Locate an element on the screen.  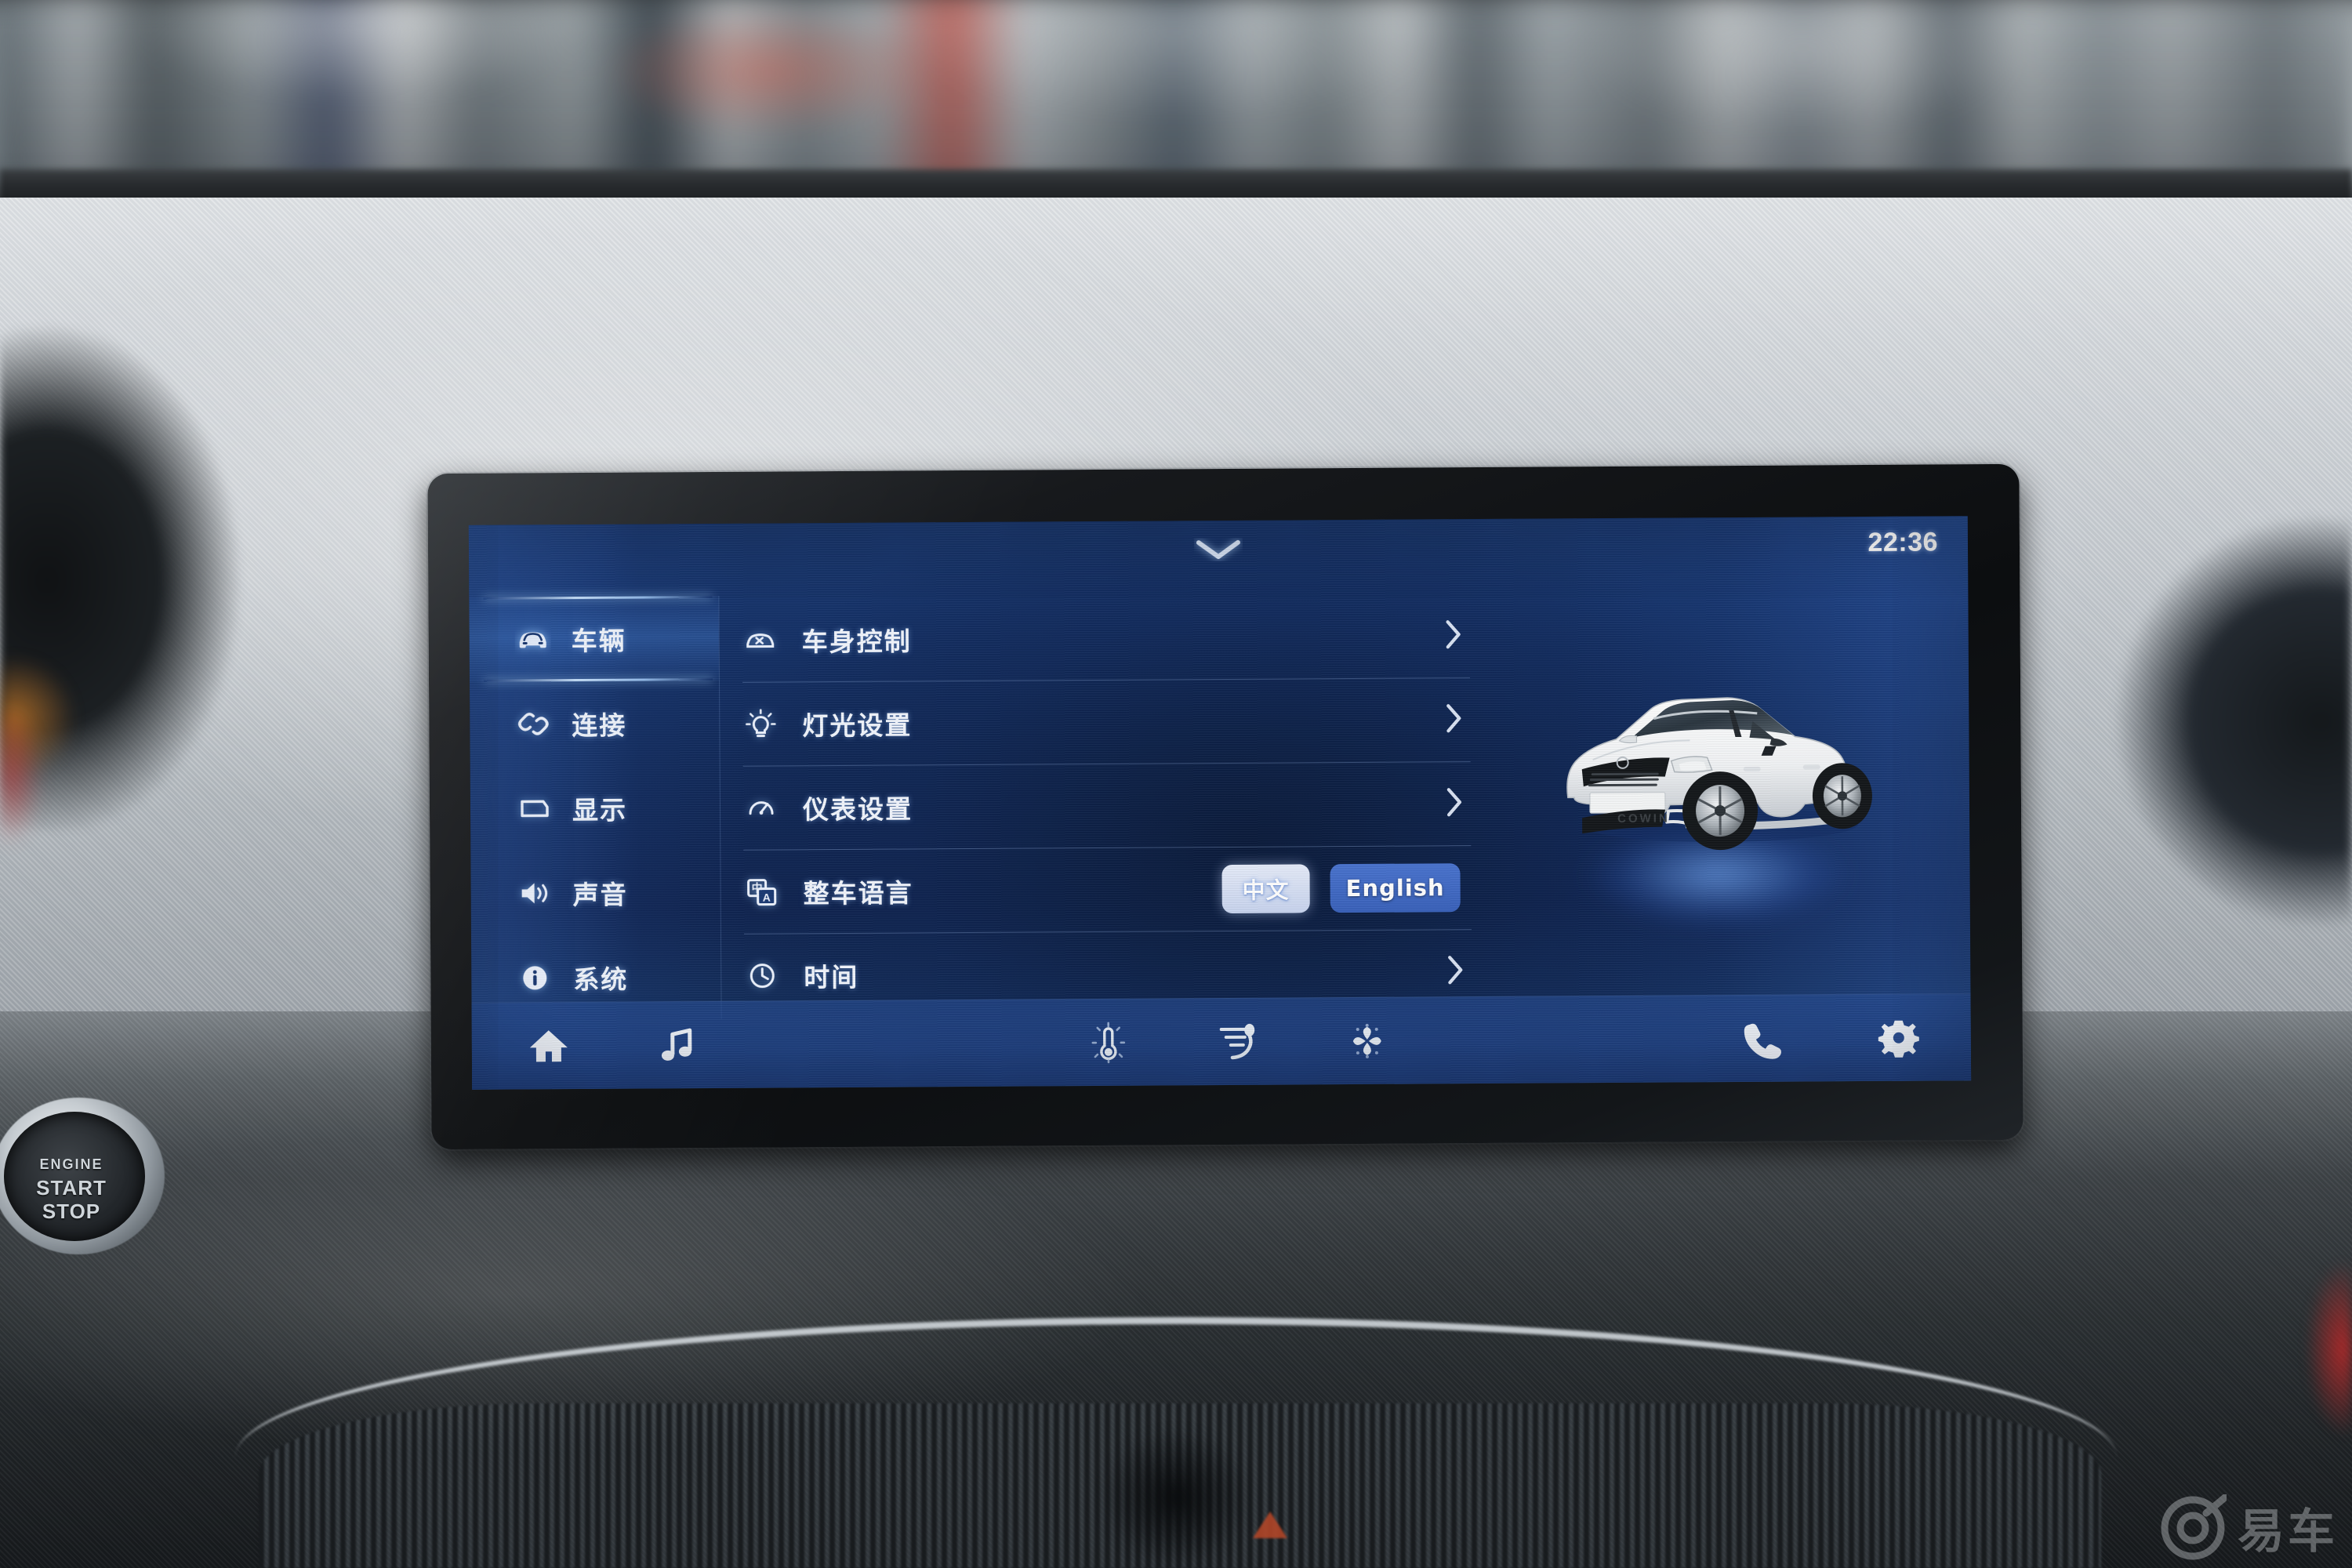
language-option-english: English is located at coordinates (1395, 888).